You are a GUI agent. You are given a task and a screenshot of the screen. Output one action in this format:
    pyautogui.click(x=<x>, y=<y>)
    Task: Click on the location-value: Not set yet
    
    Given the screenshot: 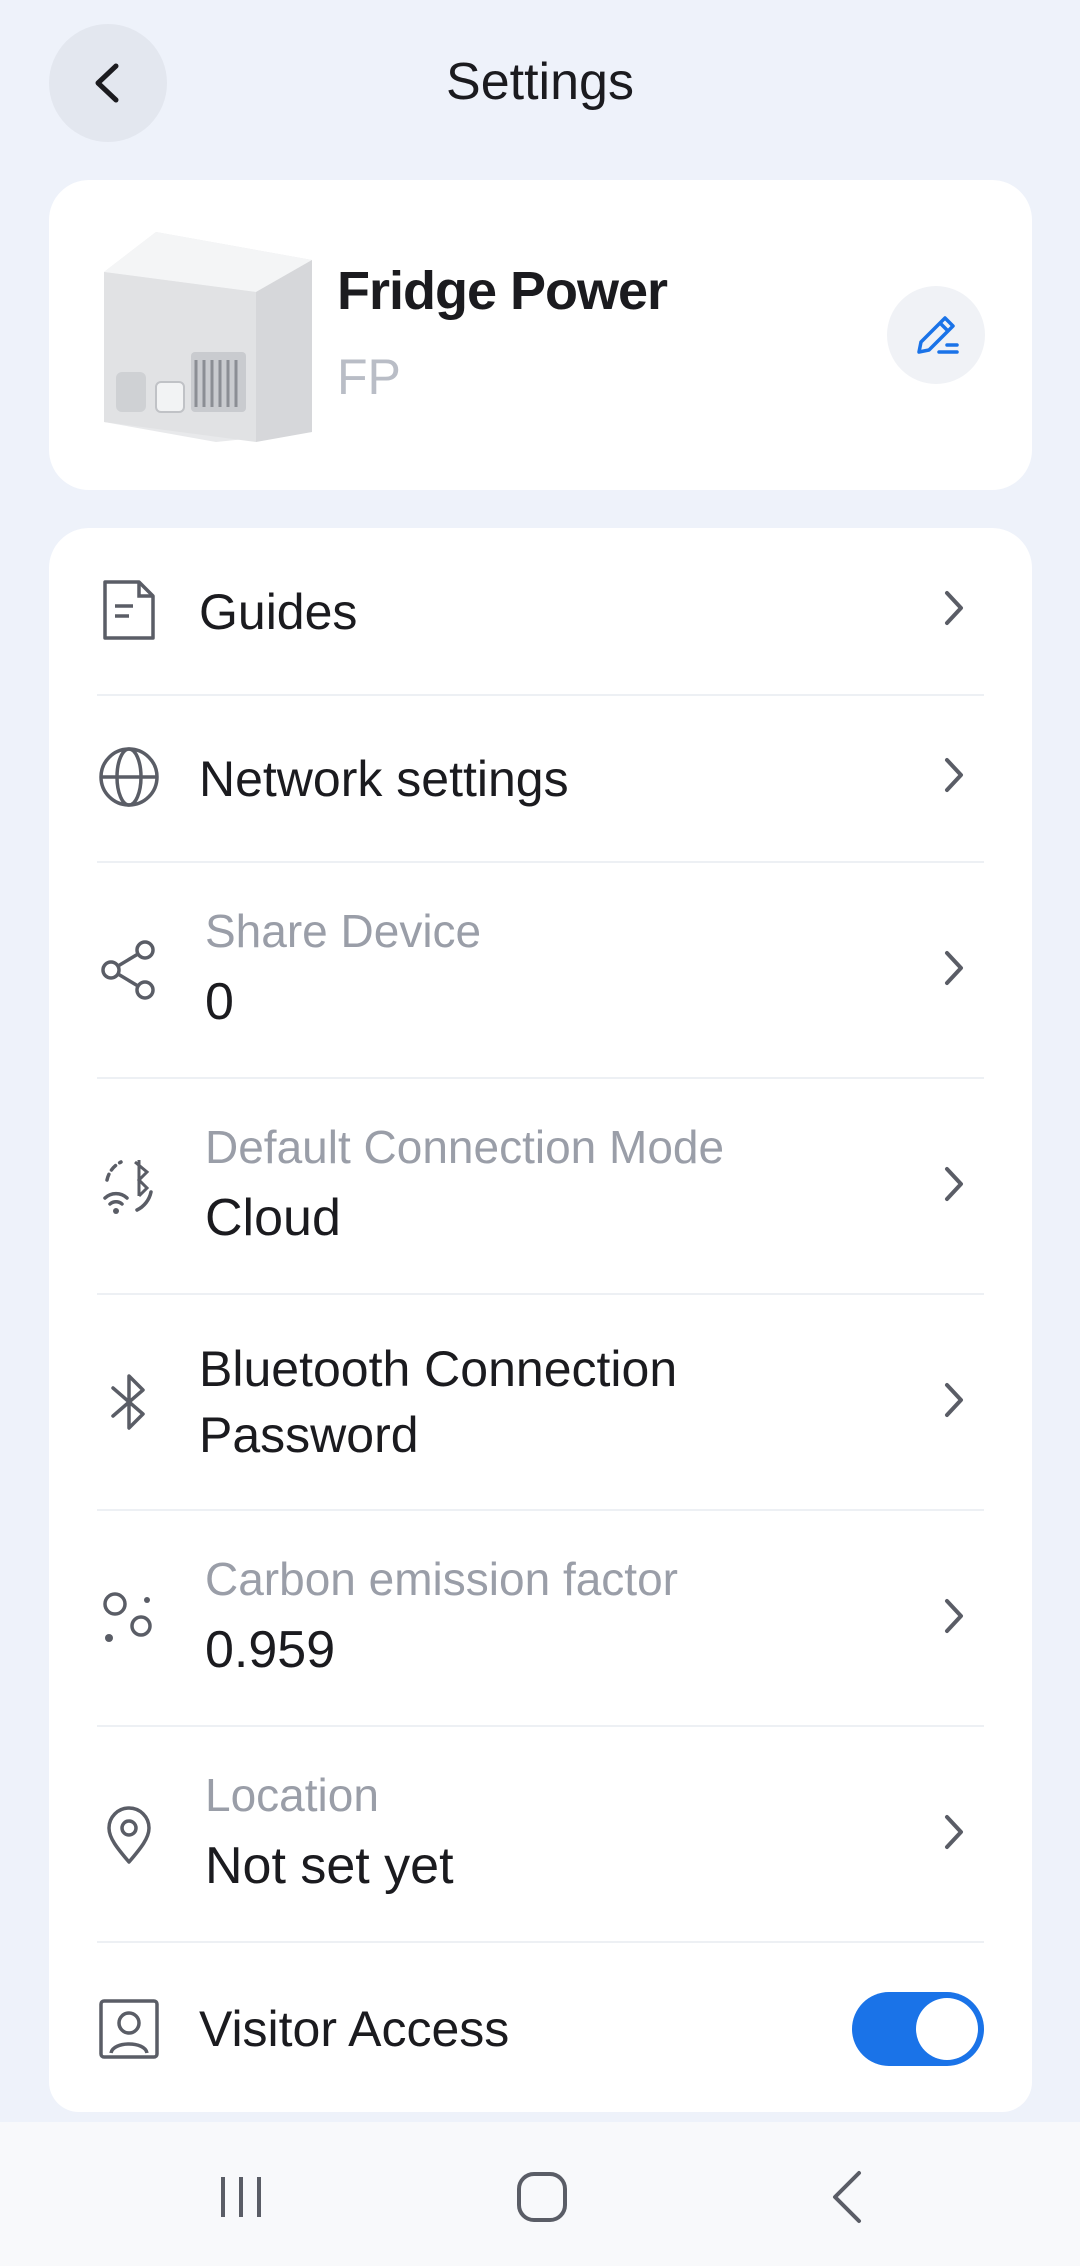 What is the action you would take?
    pyautogui.click(x=329, y=1866)
    